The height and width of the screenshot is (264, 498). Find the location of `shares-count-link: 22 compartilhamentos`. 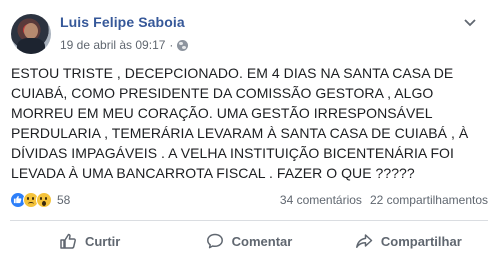

shares-count-link: 22 compartilhamentos is located at coordinates (429, 200).